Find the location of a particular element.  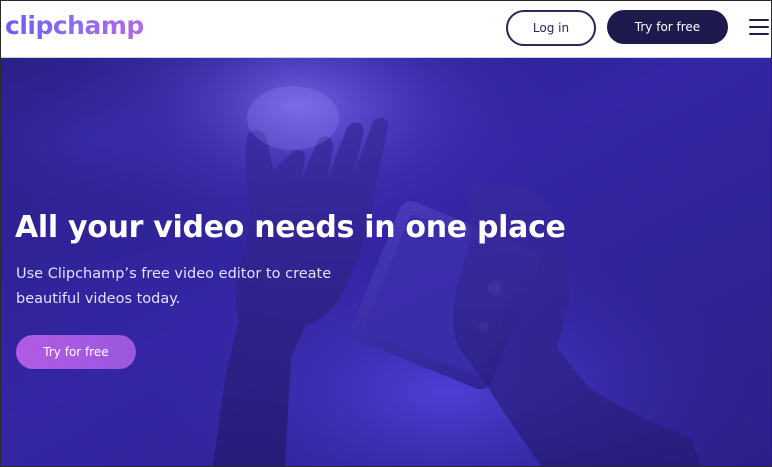

try-for-free-header-button: Try for free is located at coordinates (667, 27).